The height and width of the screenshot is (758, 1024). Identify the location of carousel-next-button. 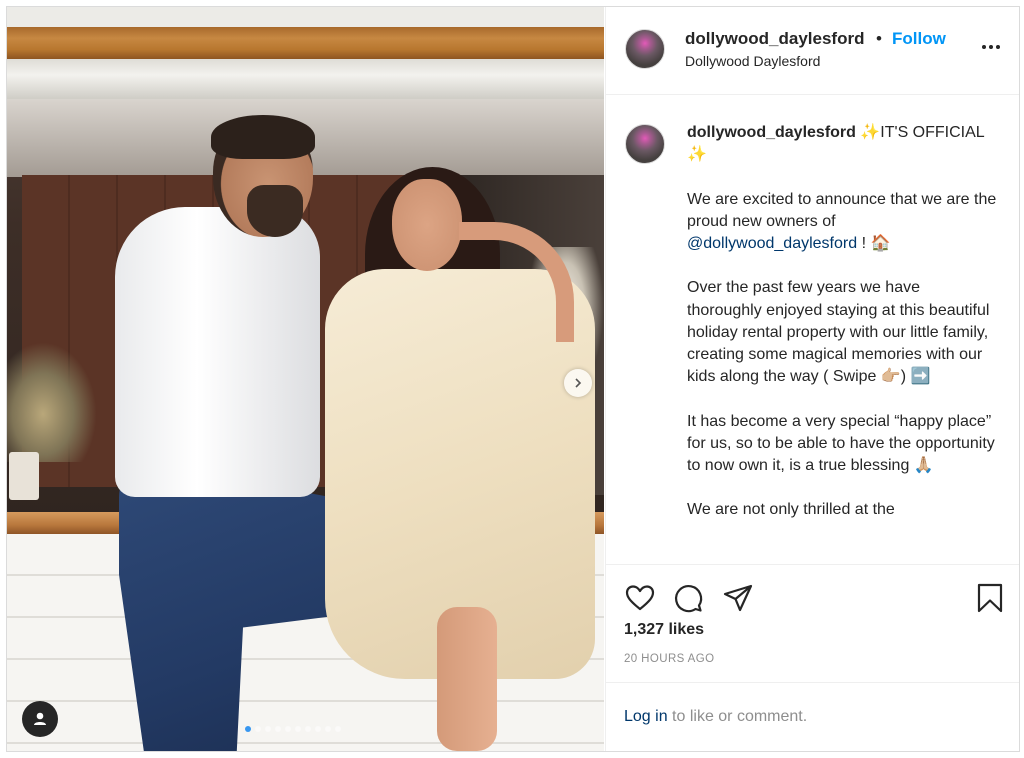
(578, 383).